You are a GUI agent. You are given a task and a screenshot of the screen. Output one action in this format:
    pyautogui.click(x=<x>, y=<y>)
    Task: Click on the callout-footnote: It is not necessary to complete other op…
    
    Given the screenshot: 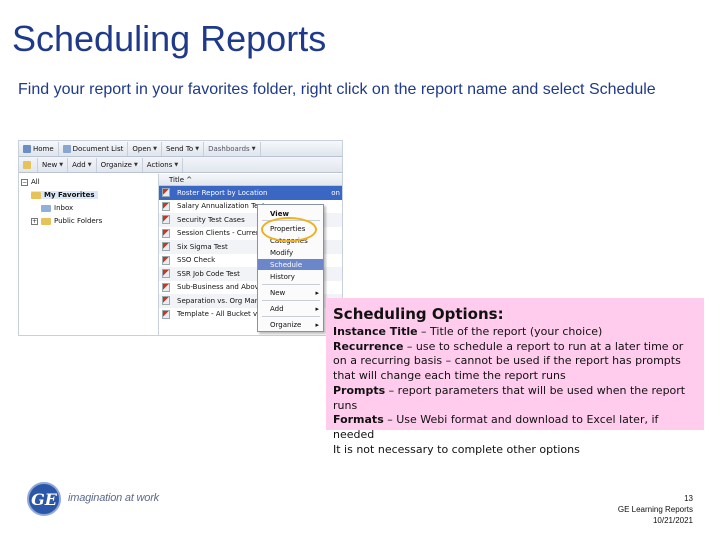 What is the action you would take?
    pyautogui.click(x=456, y=449)
    